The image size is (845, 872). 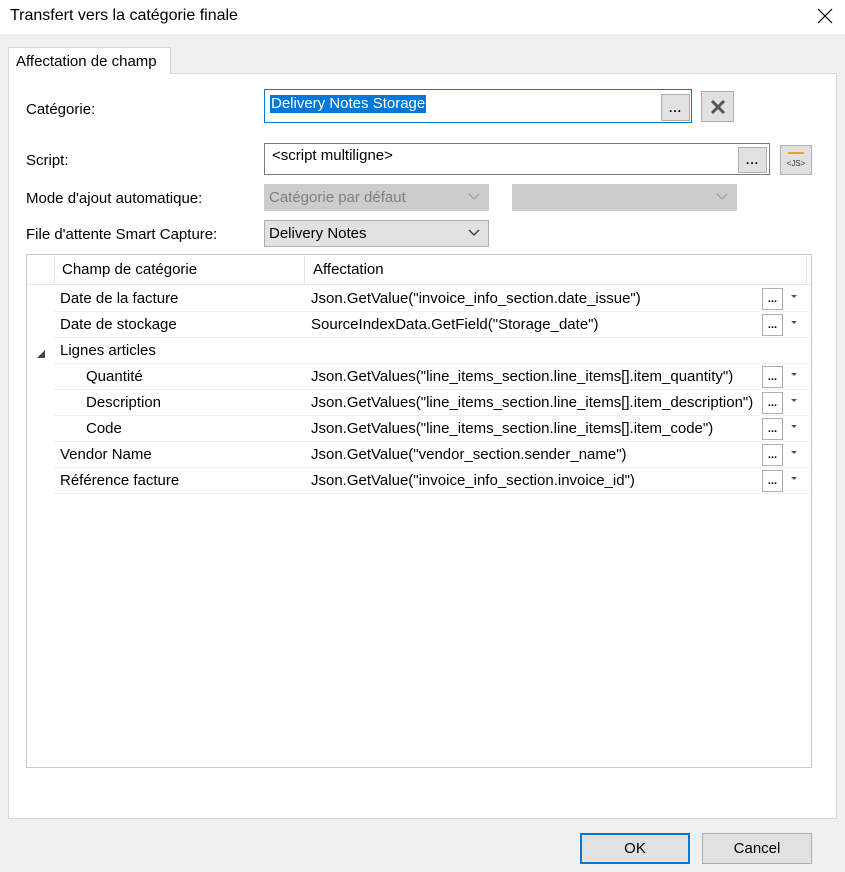 I want to click on js-script-button: <JS>, so click(x=796, y=160).